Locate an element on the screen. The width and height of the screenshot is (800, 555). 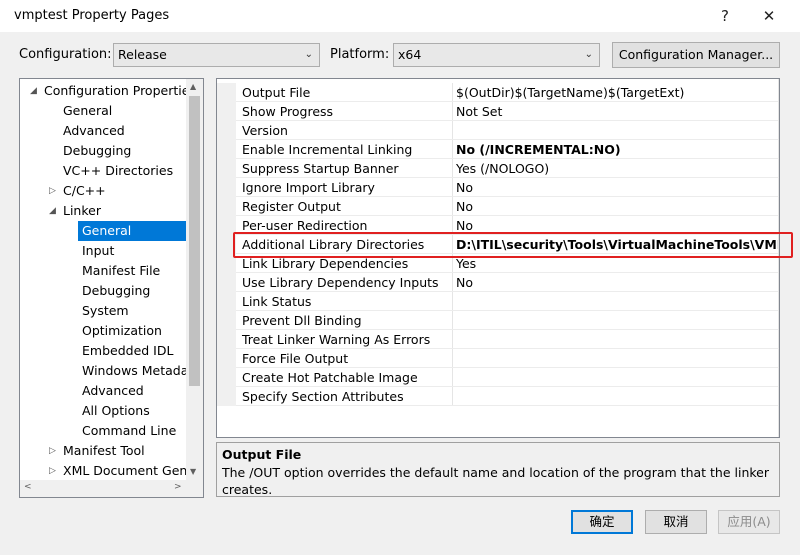
platform-value: x64 is located at coordinates (410, 54).